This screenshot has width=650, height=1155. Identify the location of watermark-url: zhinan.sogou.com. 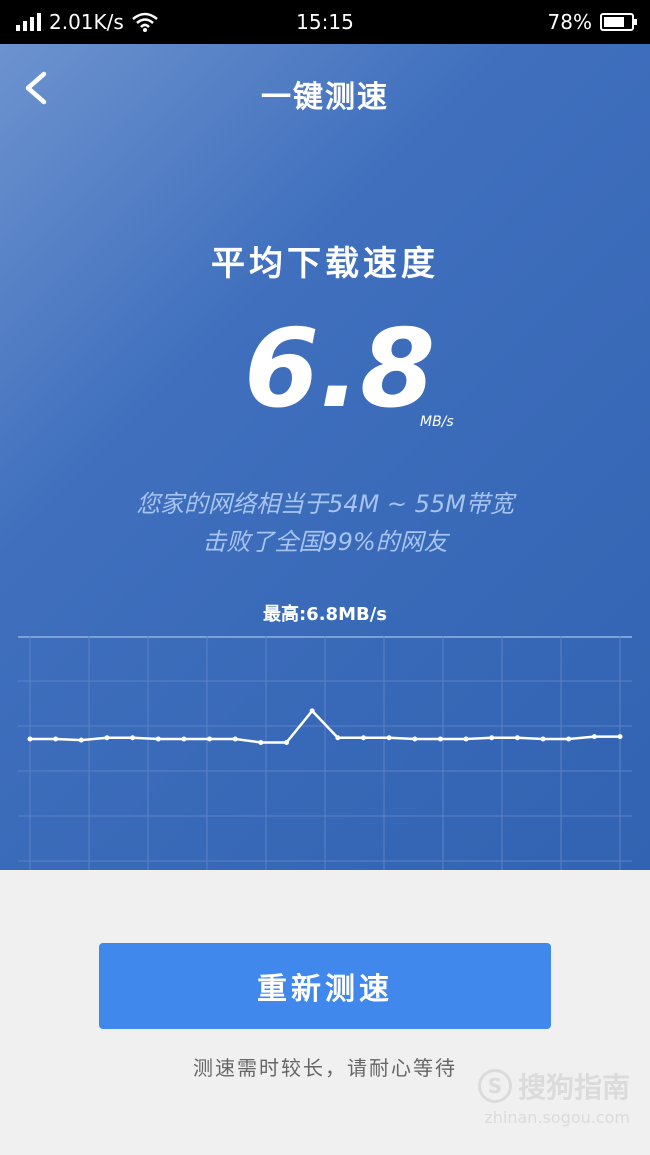
(557, 1117).